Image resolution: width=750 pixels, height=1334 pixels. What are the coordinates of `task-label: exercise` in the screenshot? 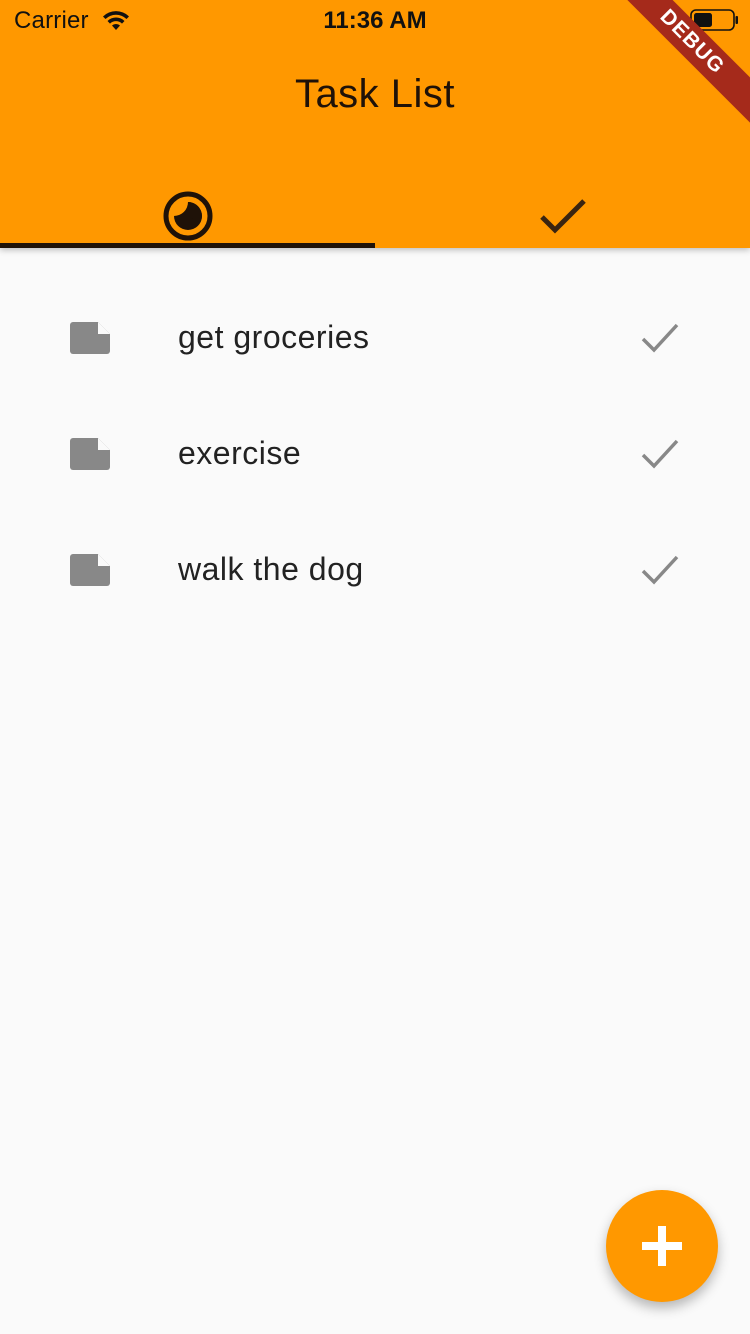 It's located at (240, 453).